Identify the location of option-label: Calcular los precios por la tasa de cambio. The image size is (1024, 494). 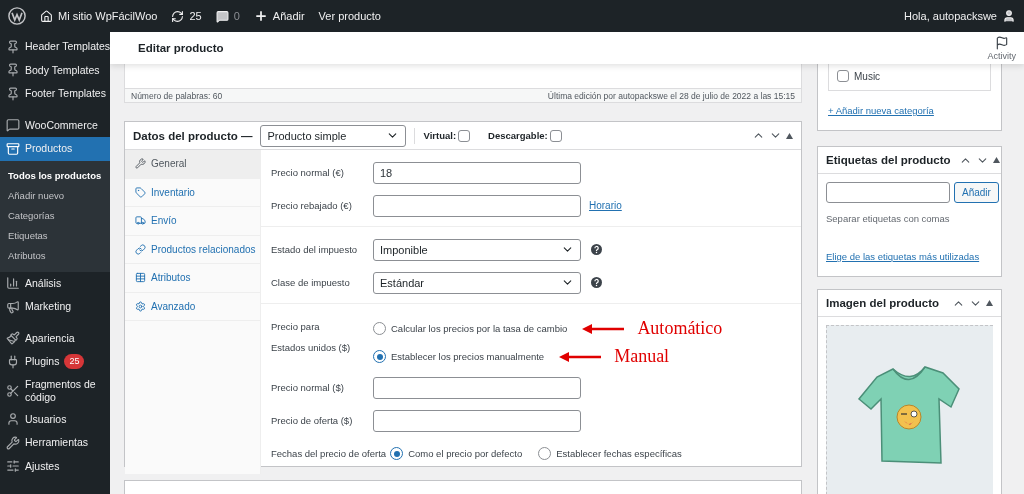
(479, 328).